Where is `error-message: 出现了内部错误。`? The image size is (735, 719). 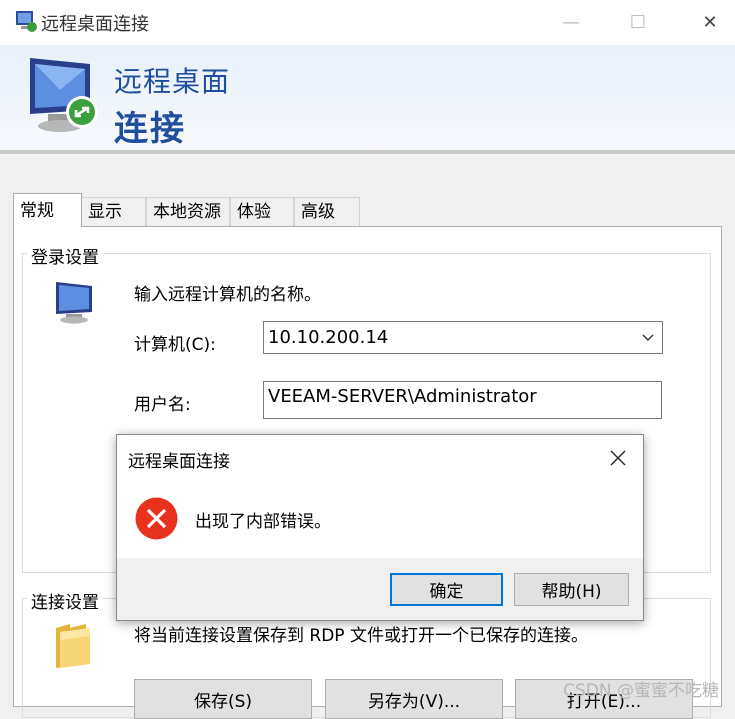
error-message: 出现了内部错误。 is located at coordinates (263, 522).